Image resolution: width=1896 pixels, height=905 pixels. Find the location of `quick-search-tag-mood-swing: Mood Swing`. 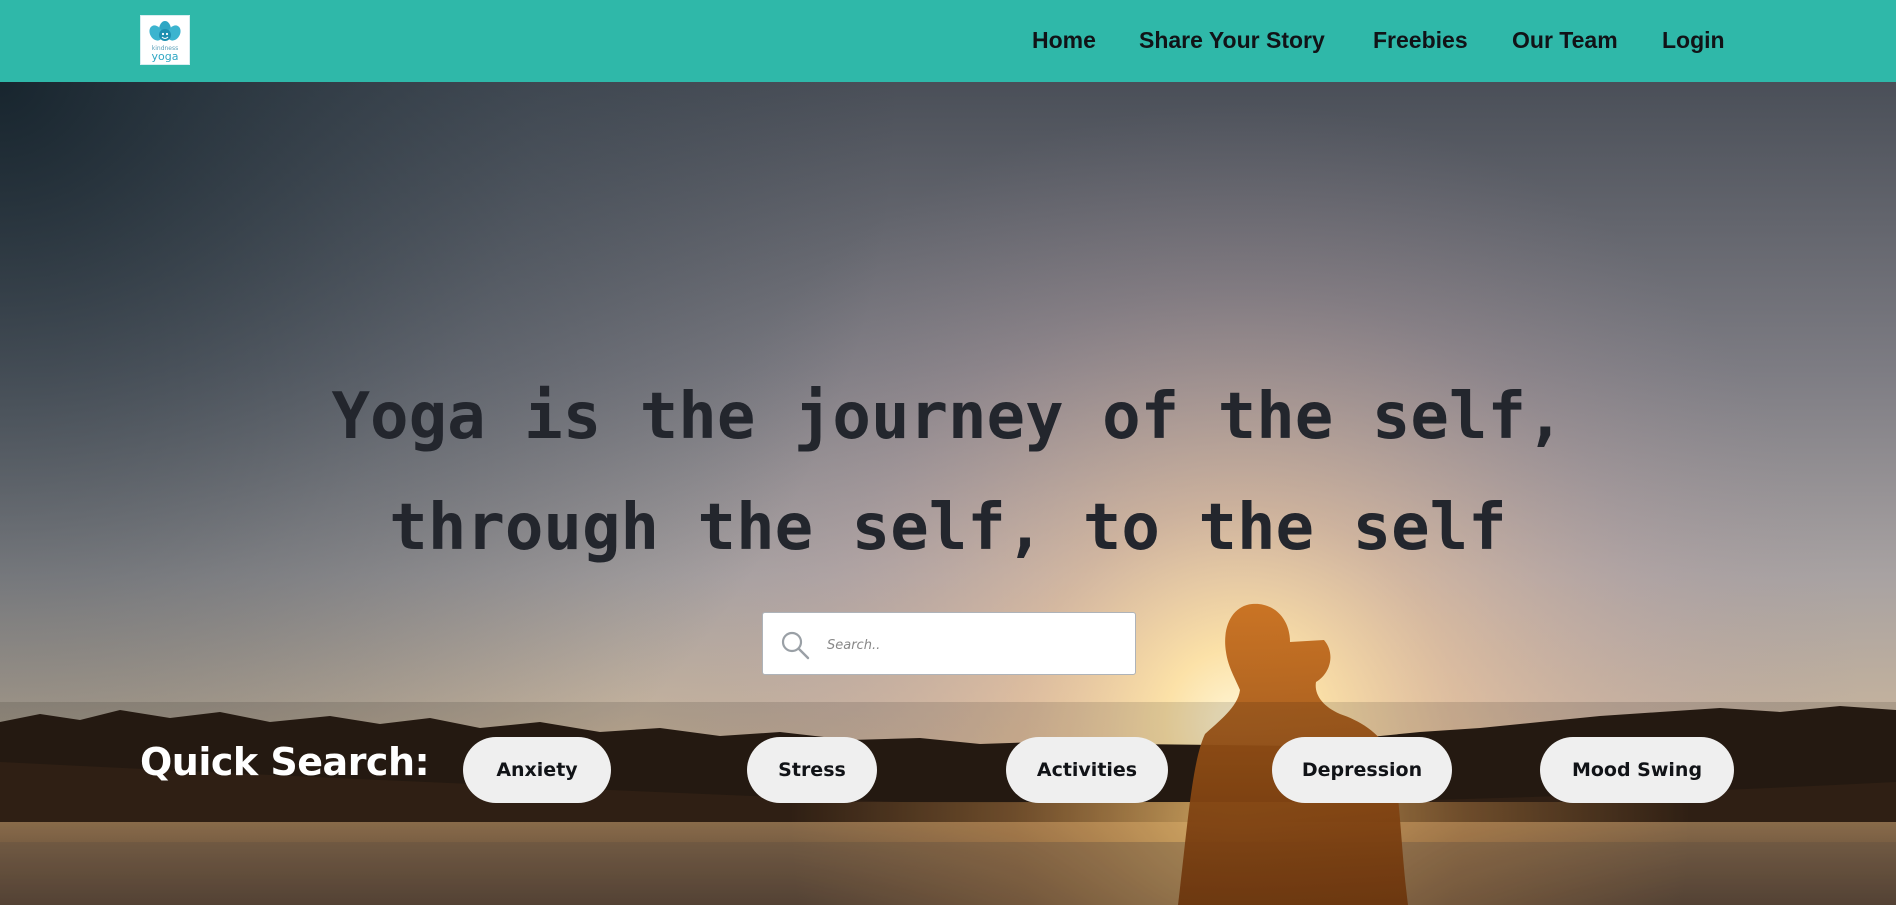

quick-search-tag-mood-swing: Mood Swing is located at coordinates (1637, 770).